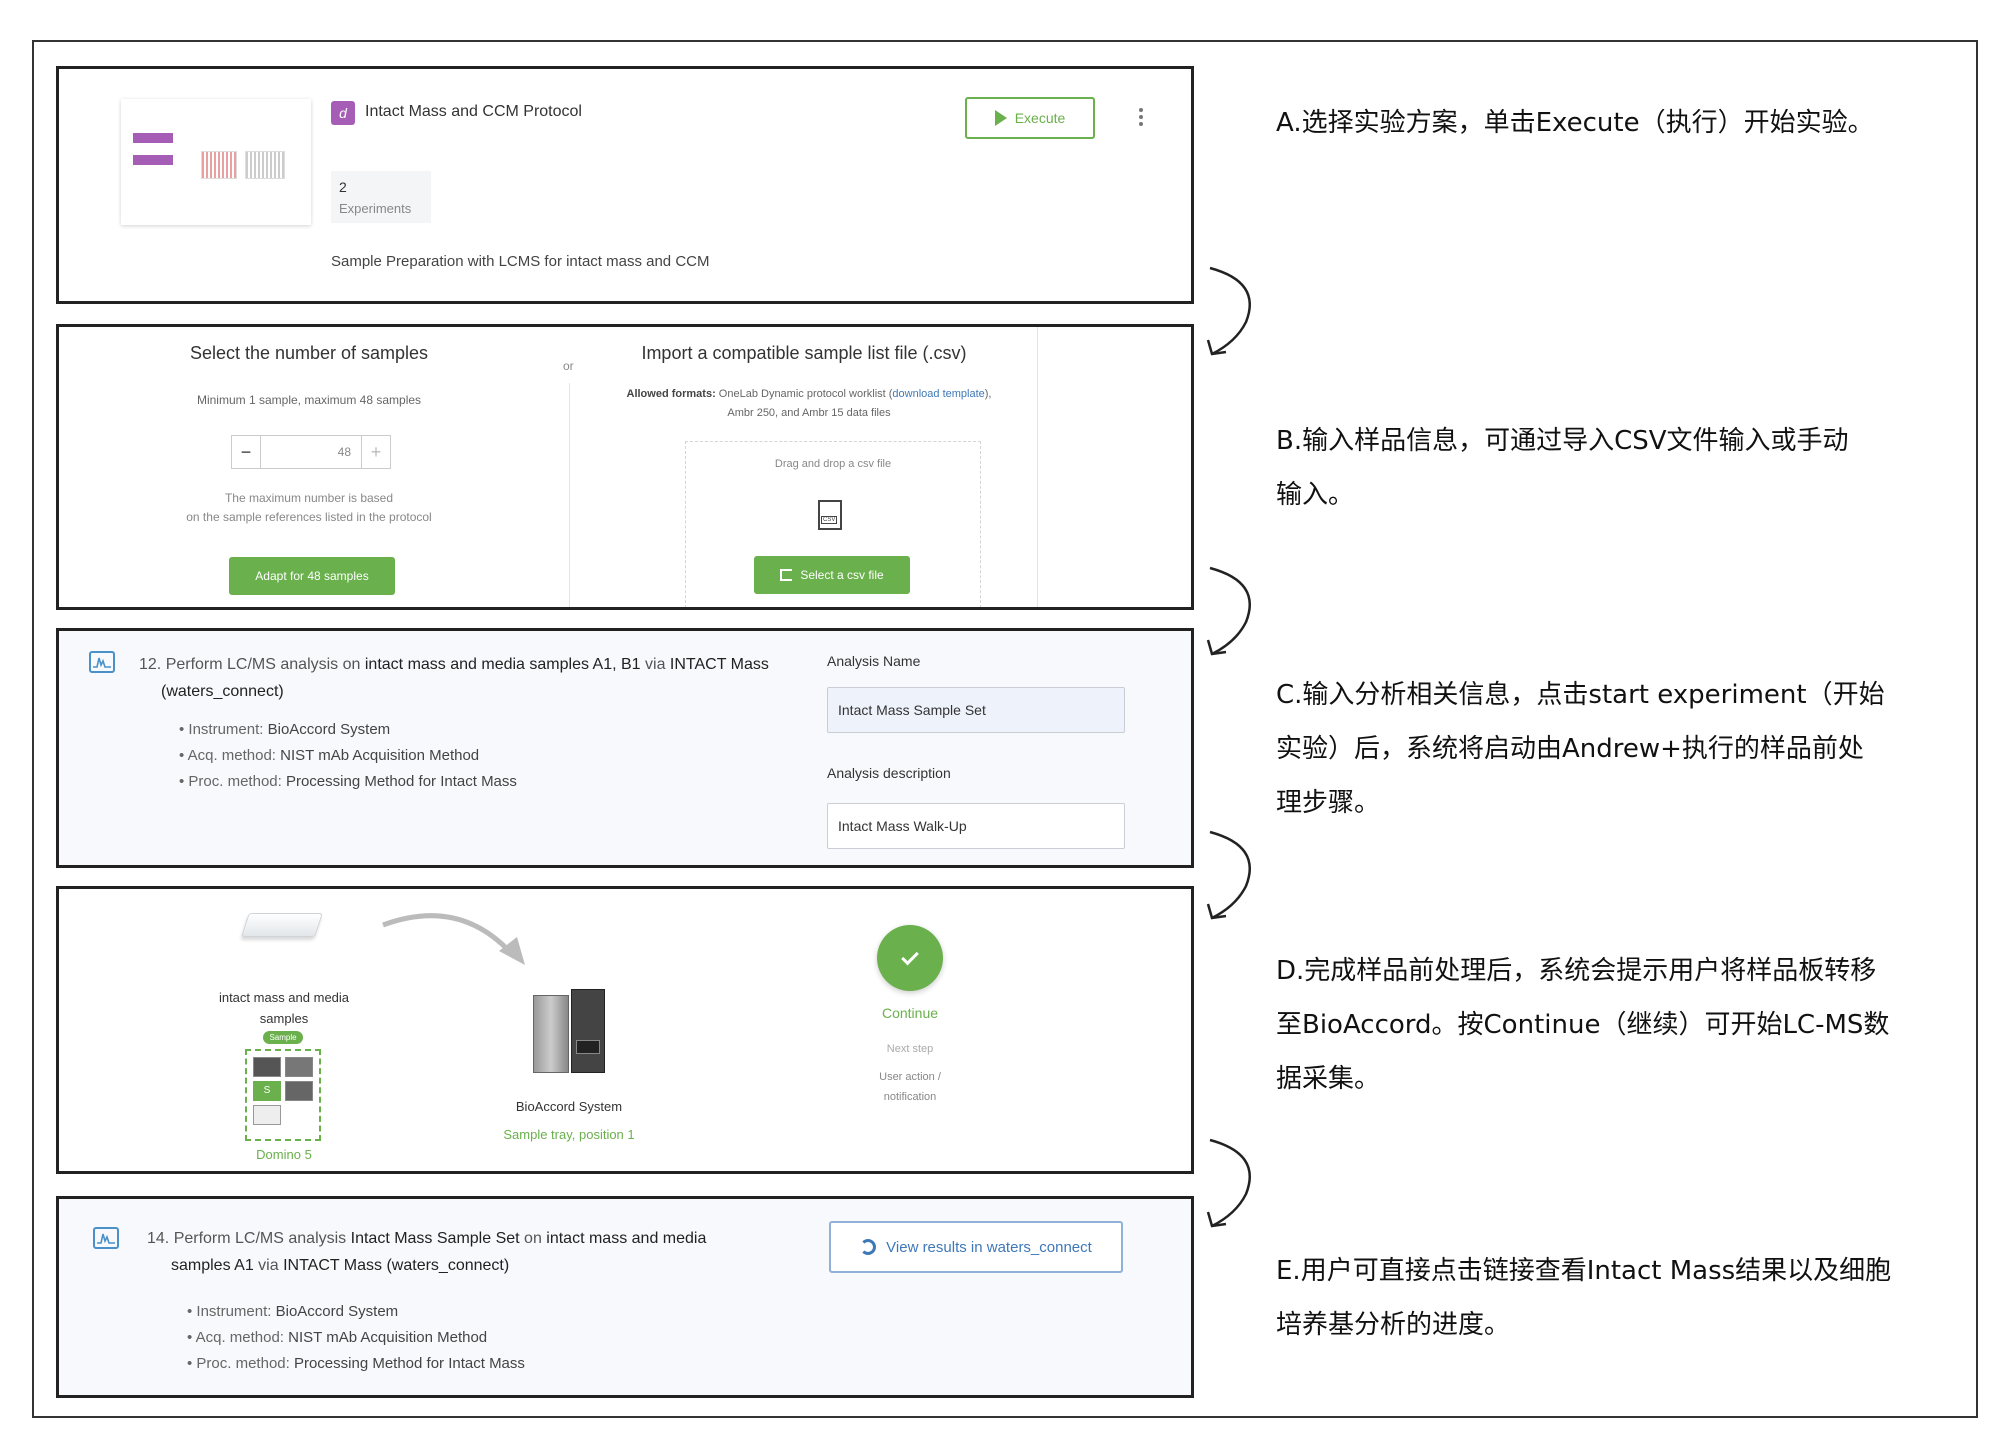  What do you see at coordinates (874, 661) in the screenshot?
I see `analysis-name-label: Analysis Name` at bounding box center [874, 661].